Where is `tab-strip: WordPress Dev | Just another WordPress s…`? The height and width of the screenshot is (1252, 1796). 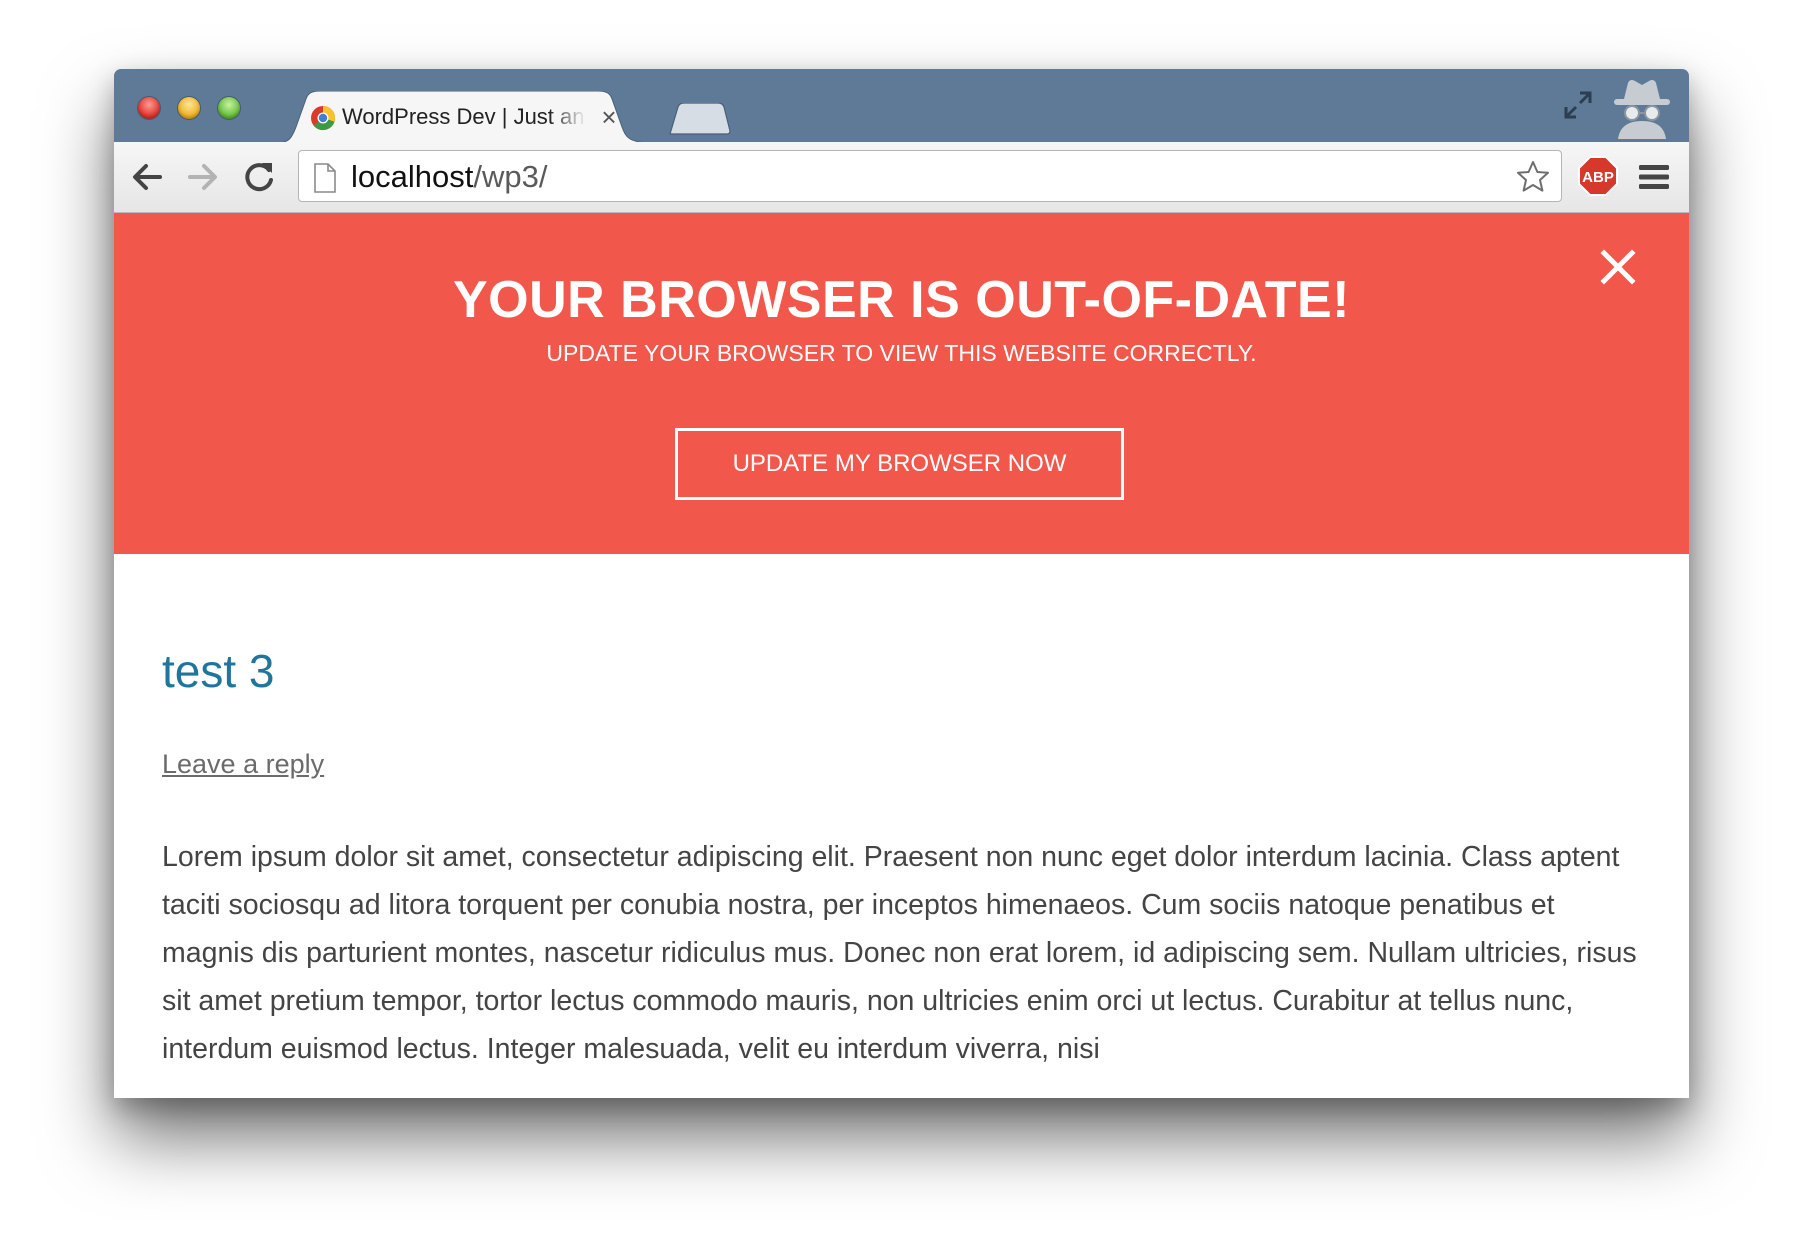
tab-strip: WordPress Dev | Just another WordPress s… is located at coordinates (901, 106).